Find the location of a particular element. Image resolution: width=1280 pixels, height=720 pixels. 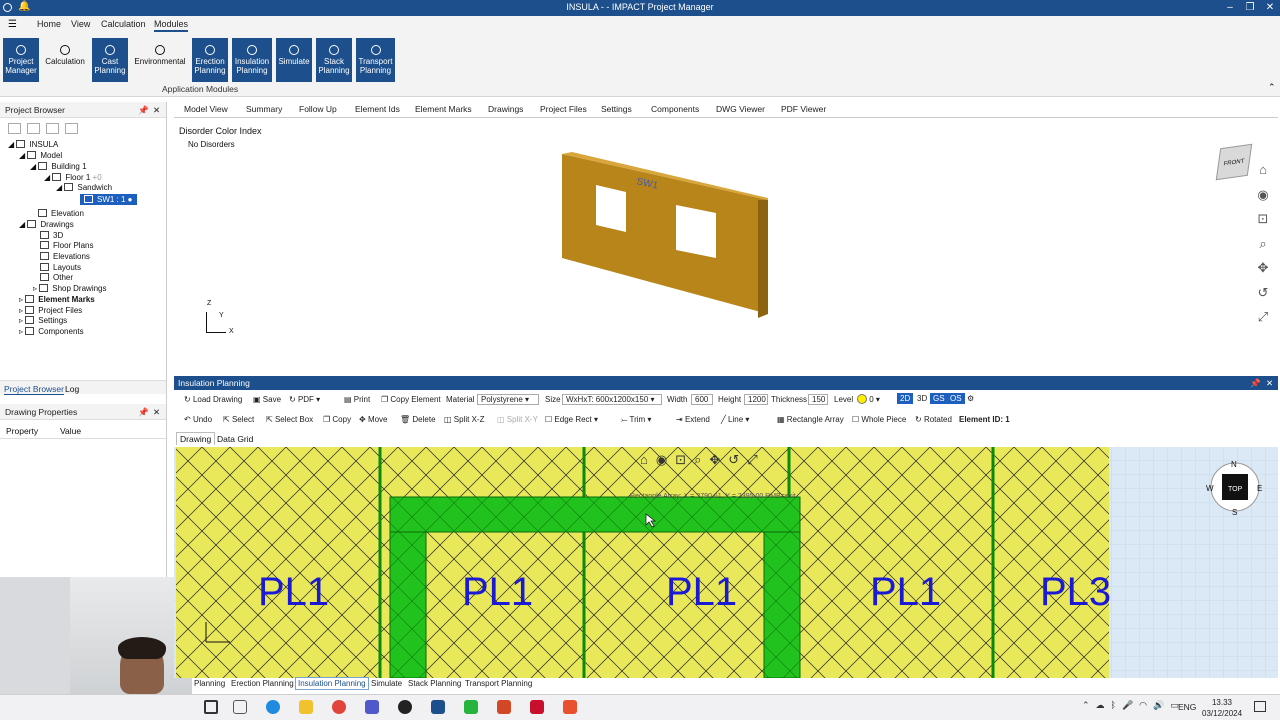

tree-node-sandwich: ◢ Sandwich is located at coordinates (84, 187).